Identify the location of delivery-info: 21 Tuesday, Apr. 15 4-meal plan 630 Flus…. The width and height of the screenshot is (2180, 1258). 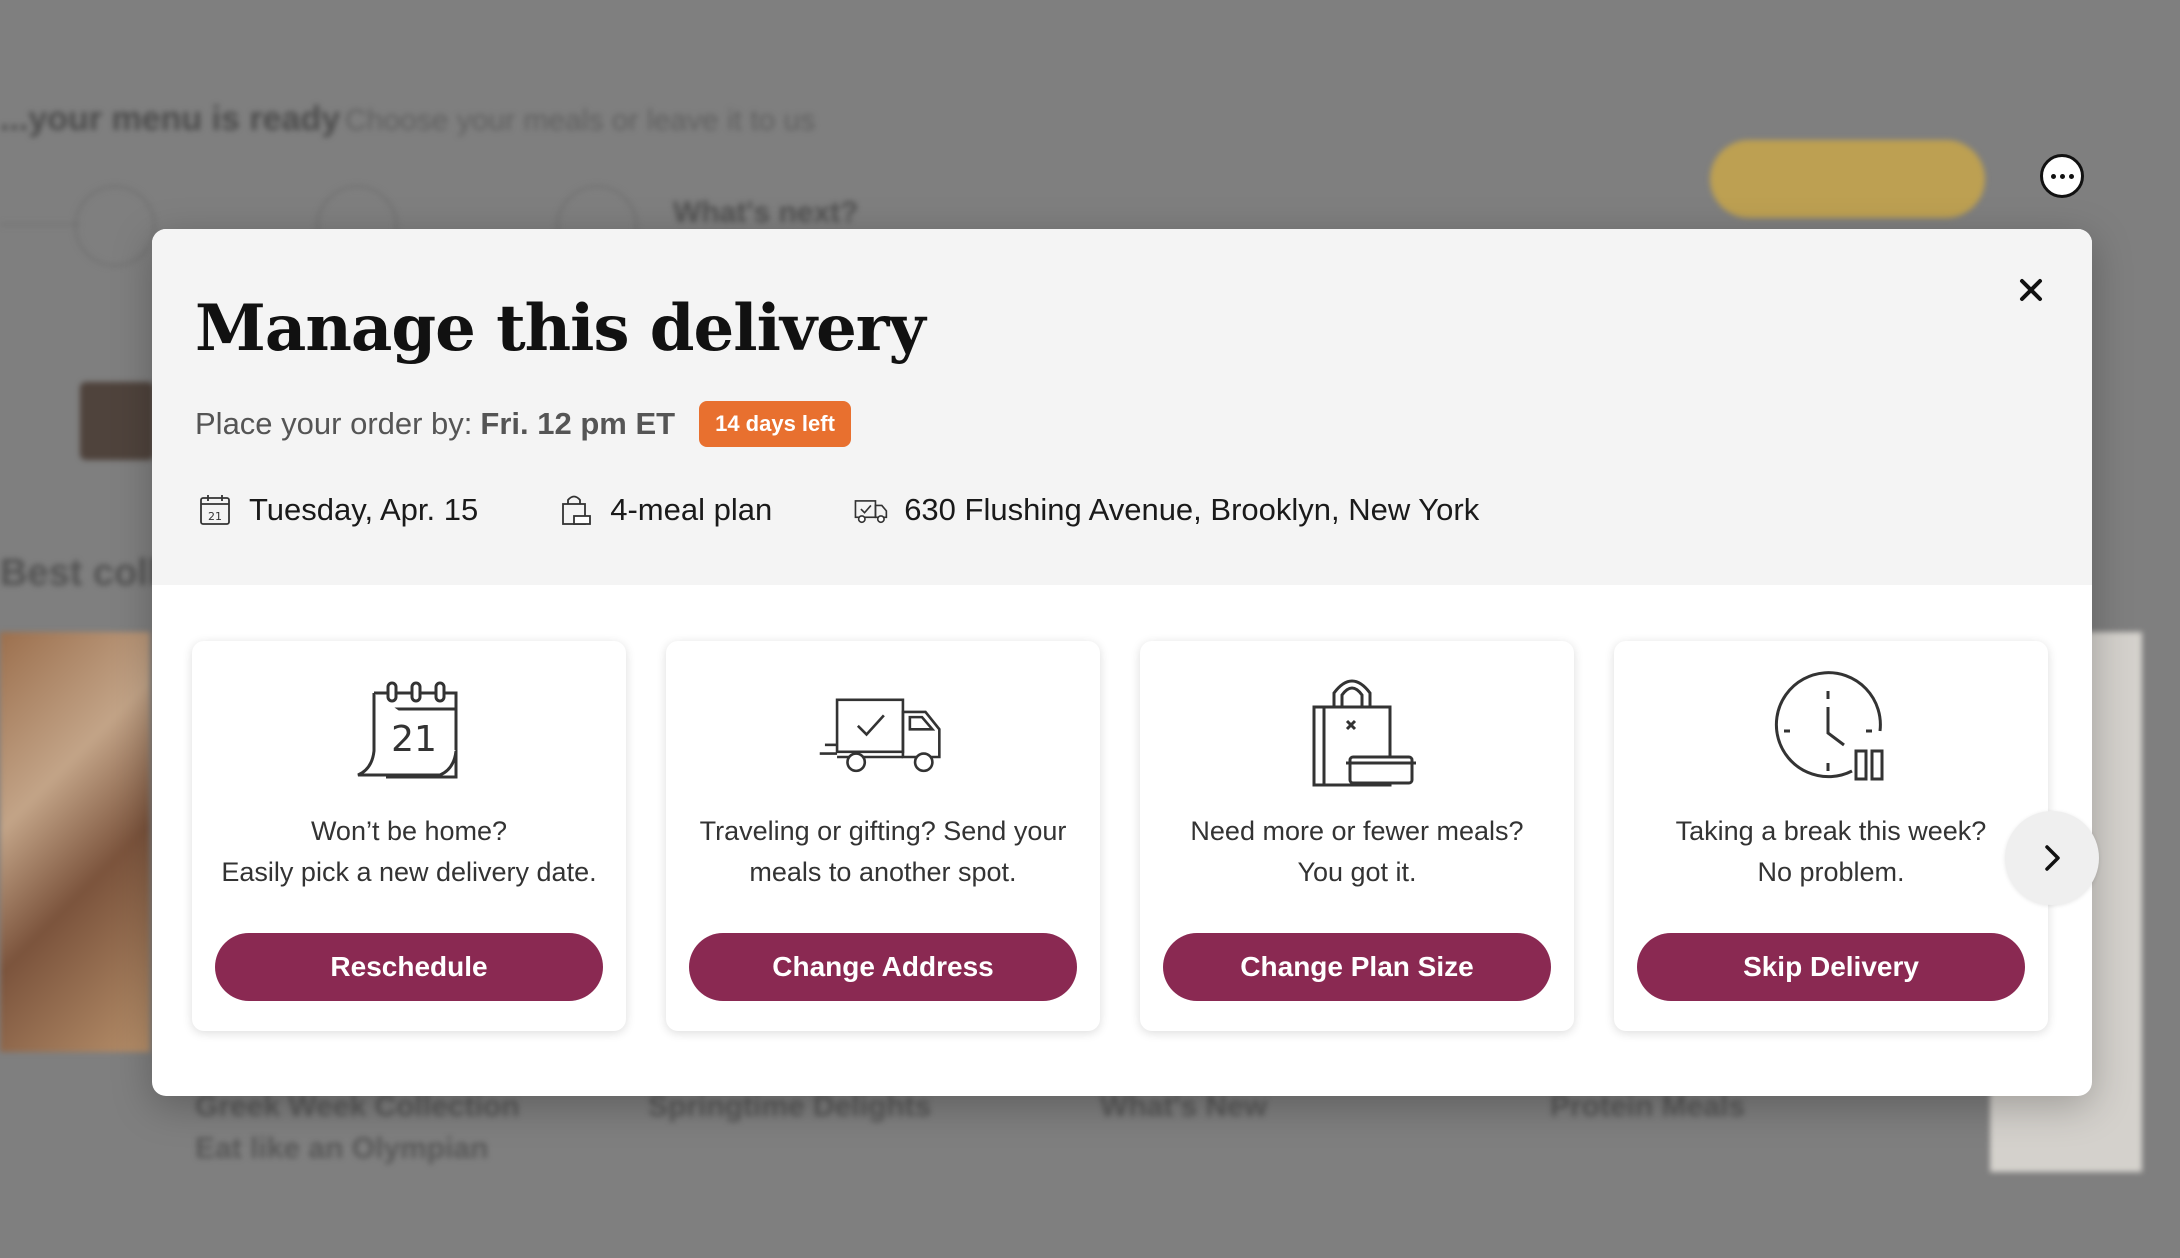
(876, 510).